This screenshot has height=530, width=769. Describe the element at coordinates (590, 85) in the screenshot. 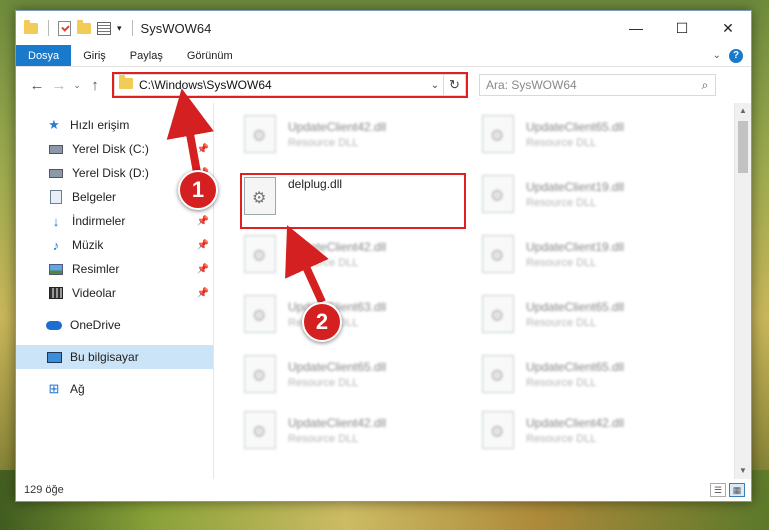

I see `search-input: Ara: SysWOW64` at that location.